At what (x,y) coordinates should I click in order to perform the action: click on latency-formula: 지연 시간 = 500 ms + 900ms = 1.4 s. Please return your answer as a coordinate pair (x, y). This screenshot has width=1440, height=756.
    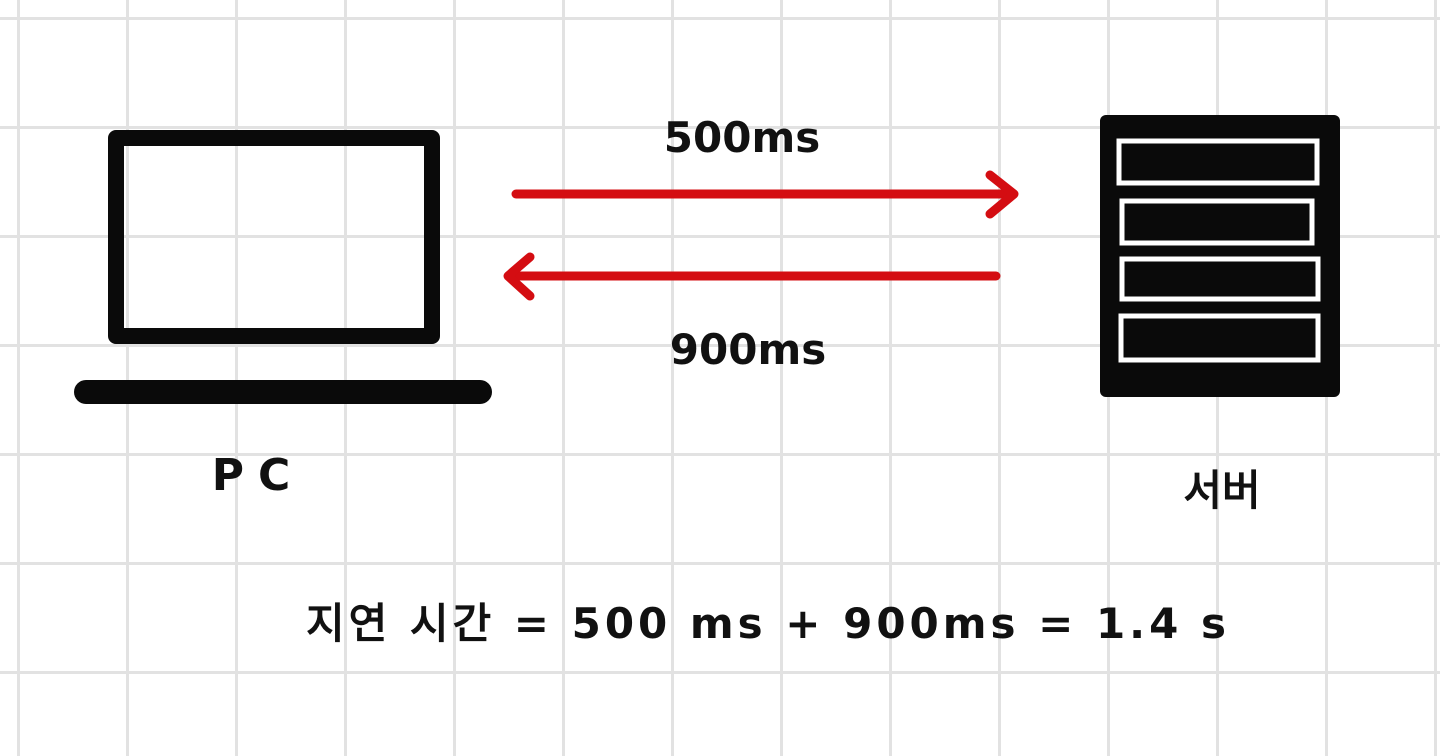
    Looking at the image, I should click on (768, 623).